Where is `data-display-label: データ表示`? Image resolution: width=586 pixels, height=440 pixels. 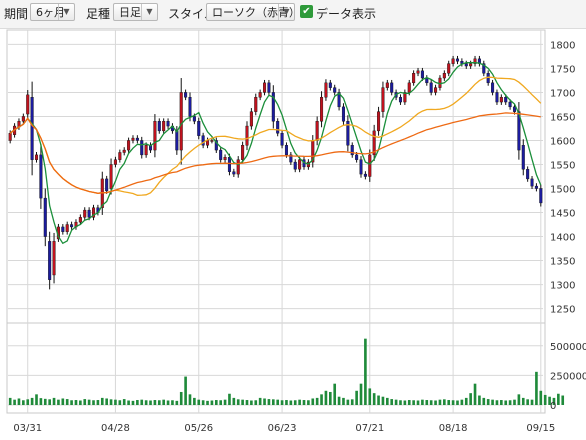 data-display-label: データ表示 is located at coordinates (346, 14).